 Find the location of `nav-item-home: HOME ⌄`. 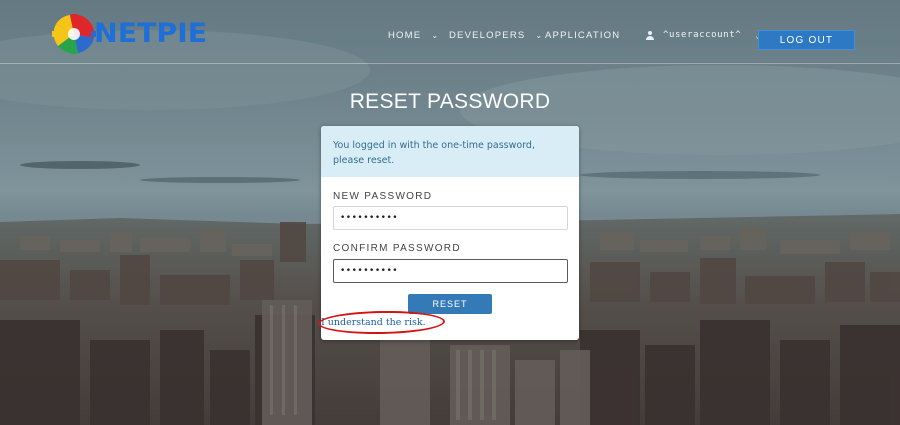

nav-item-home: HOME ⌄ is located at coordinates (413, 35).